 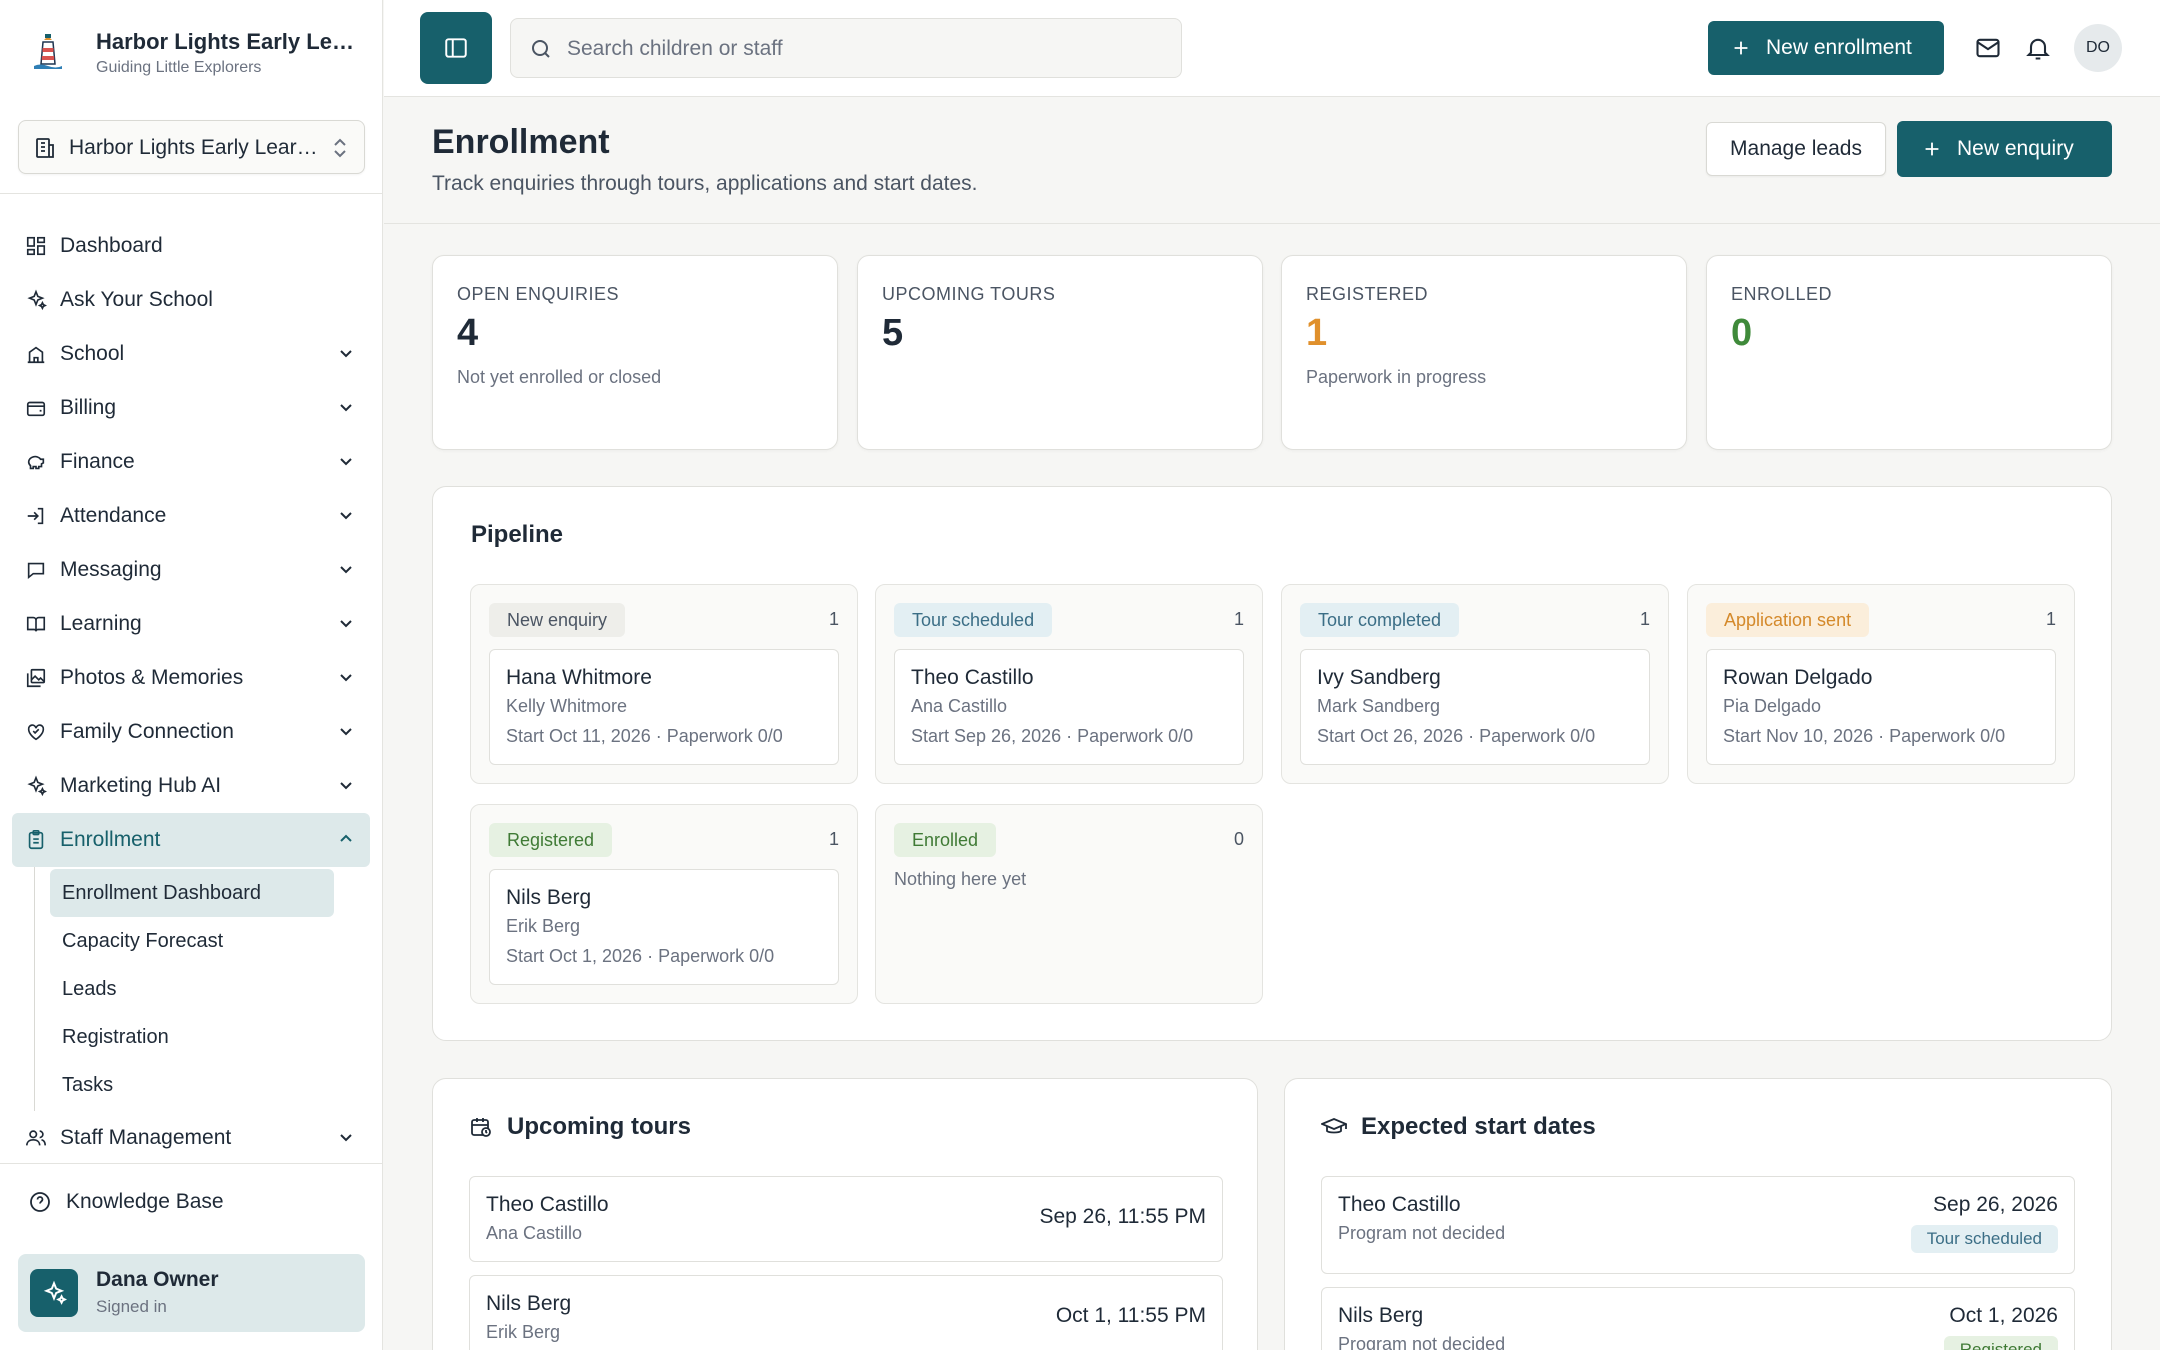 I want to click on plus-icon, so click(x=1741, y=48).